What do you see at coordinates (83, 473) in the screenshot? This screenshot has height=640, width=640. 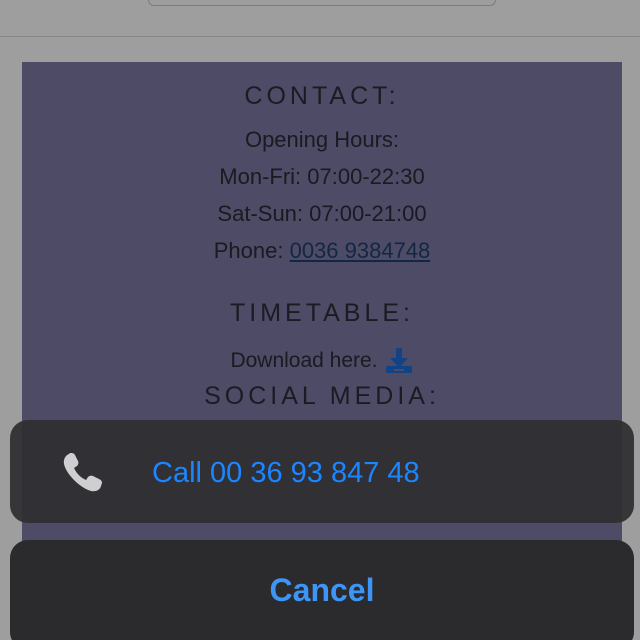 I see `phone-icon` at bounding box center [83, 473].